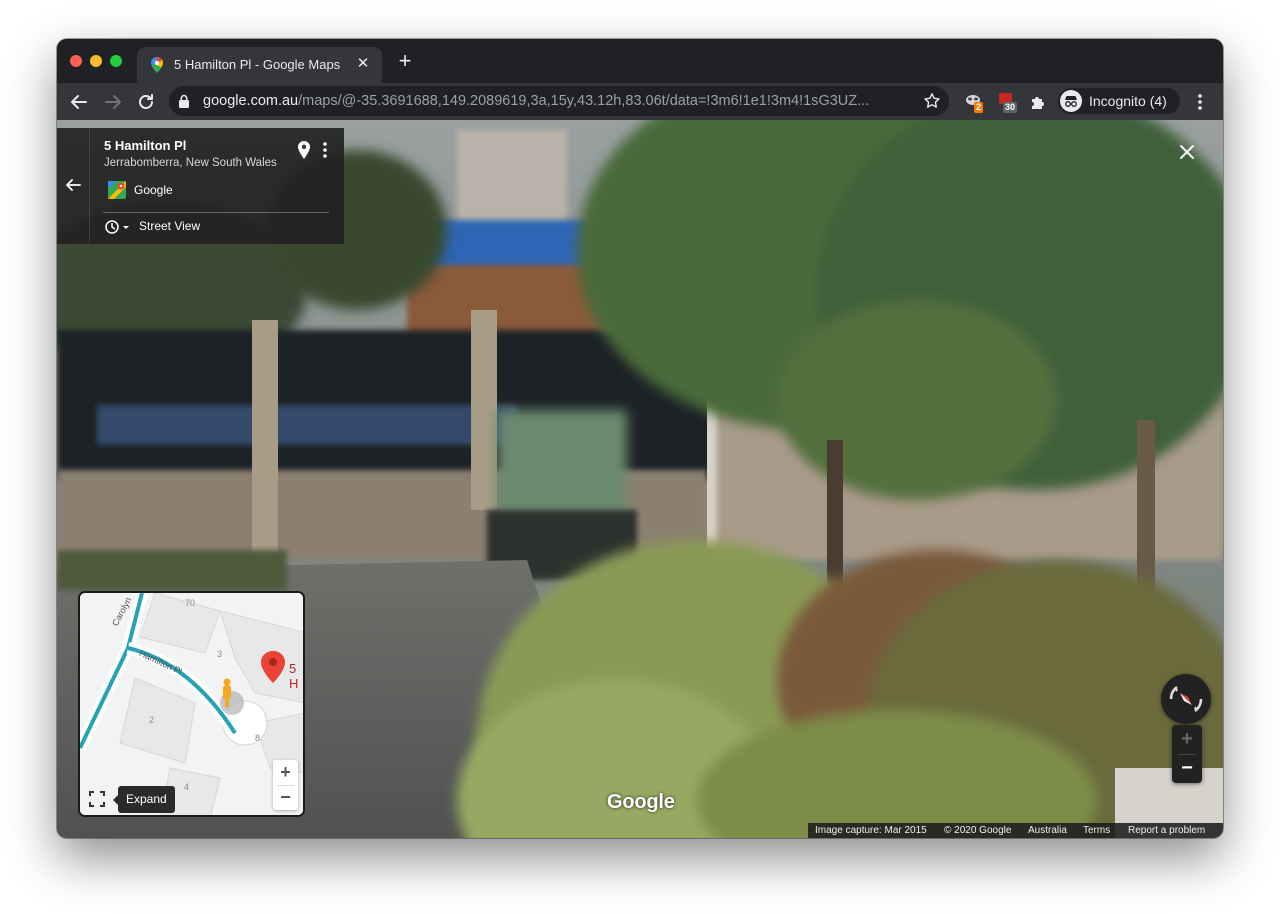 This screenshot has height=914, width=1280. What do you see at coordinates (1128, 101) in the screenshot?
I see `profile-label: Incognito (4)` at bounding box center [1128, 101].